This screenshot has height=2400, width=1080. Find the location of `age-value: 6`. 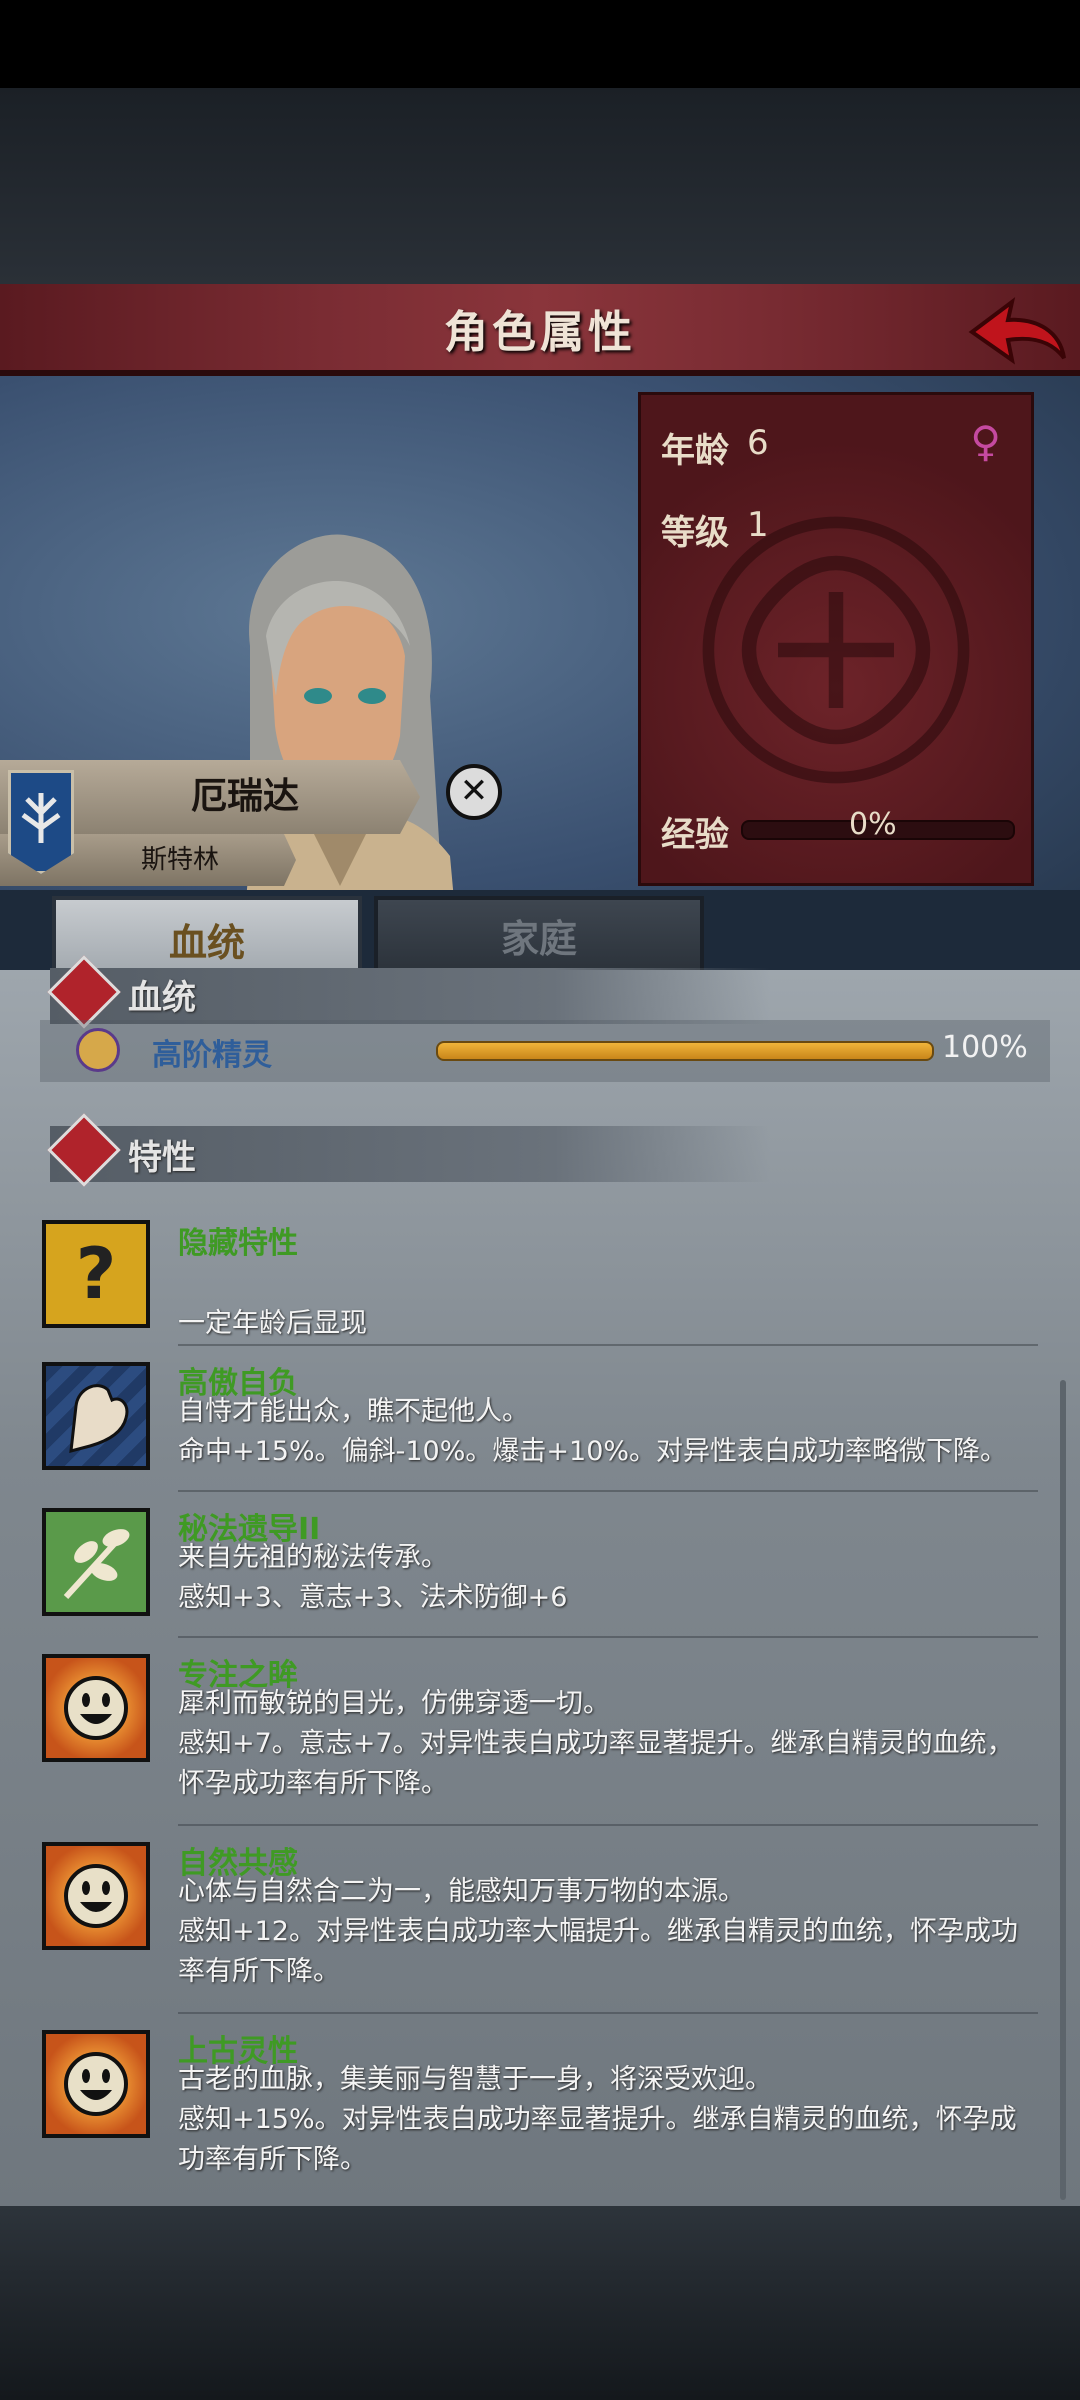

age-value: 6 is located at coordinates (758, 443).